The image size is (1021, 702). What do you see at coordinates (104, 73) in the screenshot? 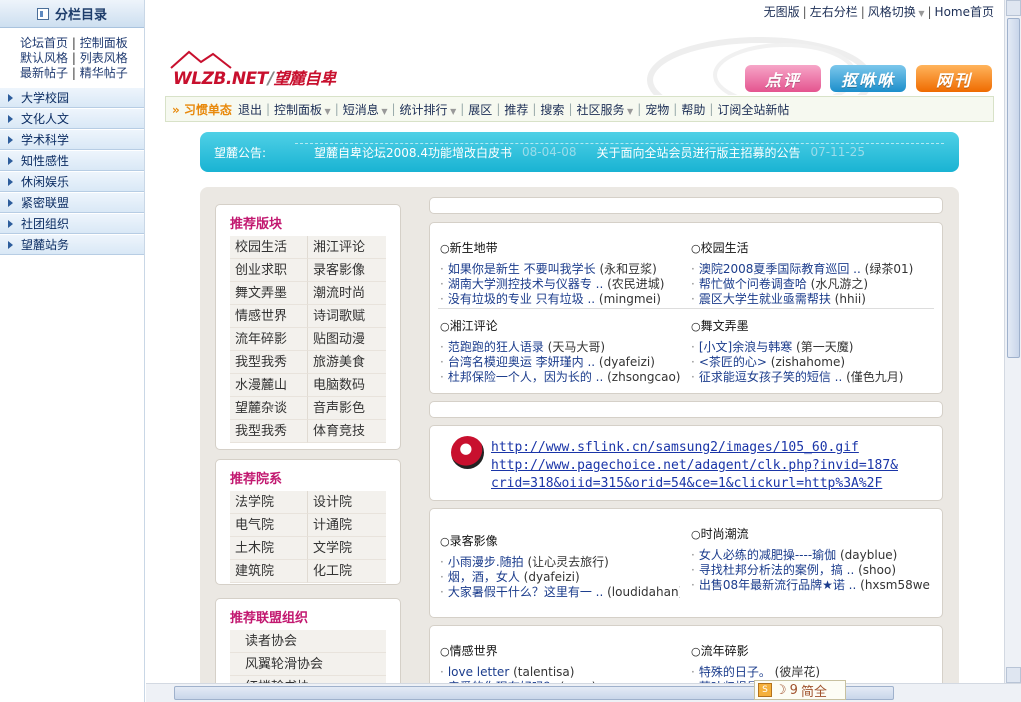
I see `link-digest-posts: 精华帖子` at bounding box center [104, 73].